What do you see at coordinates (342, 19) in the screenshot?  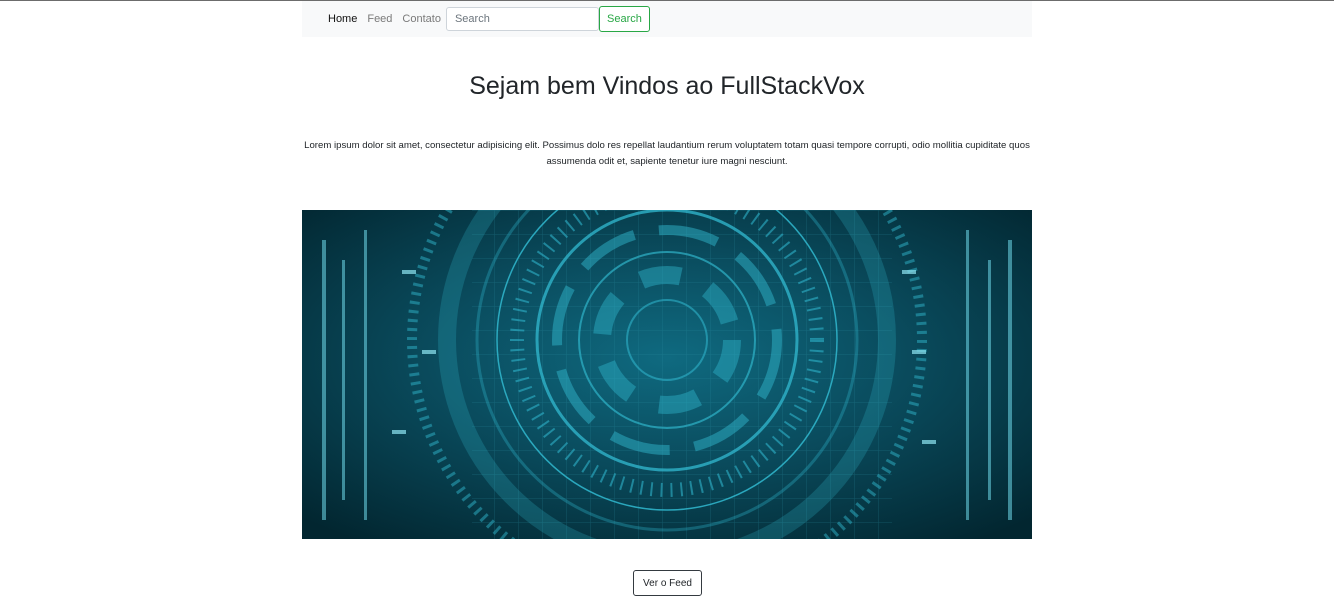 I see `nav-link-home: Home` at bounding box center [342, 19].